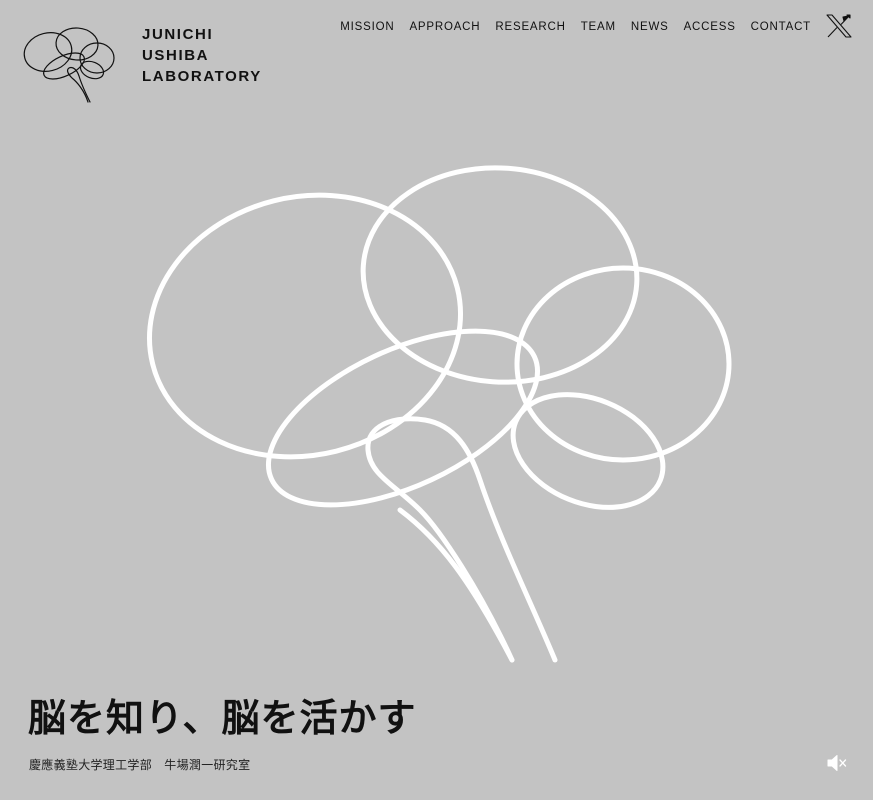 Image resolution: width=873 pixels, height=800 pixels. I want to click on nav-item-access: ACCESS, so click(710, 27).